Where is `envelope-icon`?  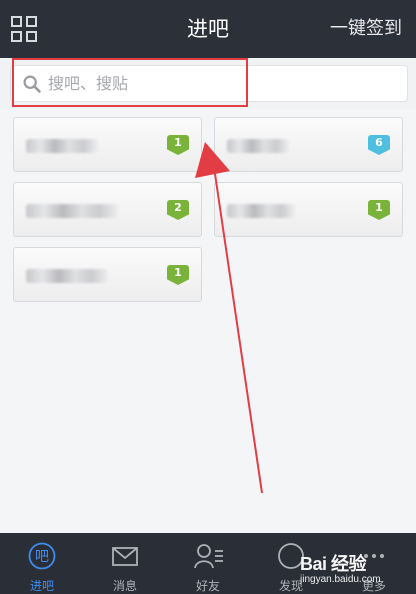 envelope-icon is located at coordinates (125, 556).